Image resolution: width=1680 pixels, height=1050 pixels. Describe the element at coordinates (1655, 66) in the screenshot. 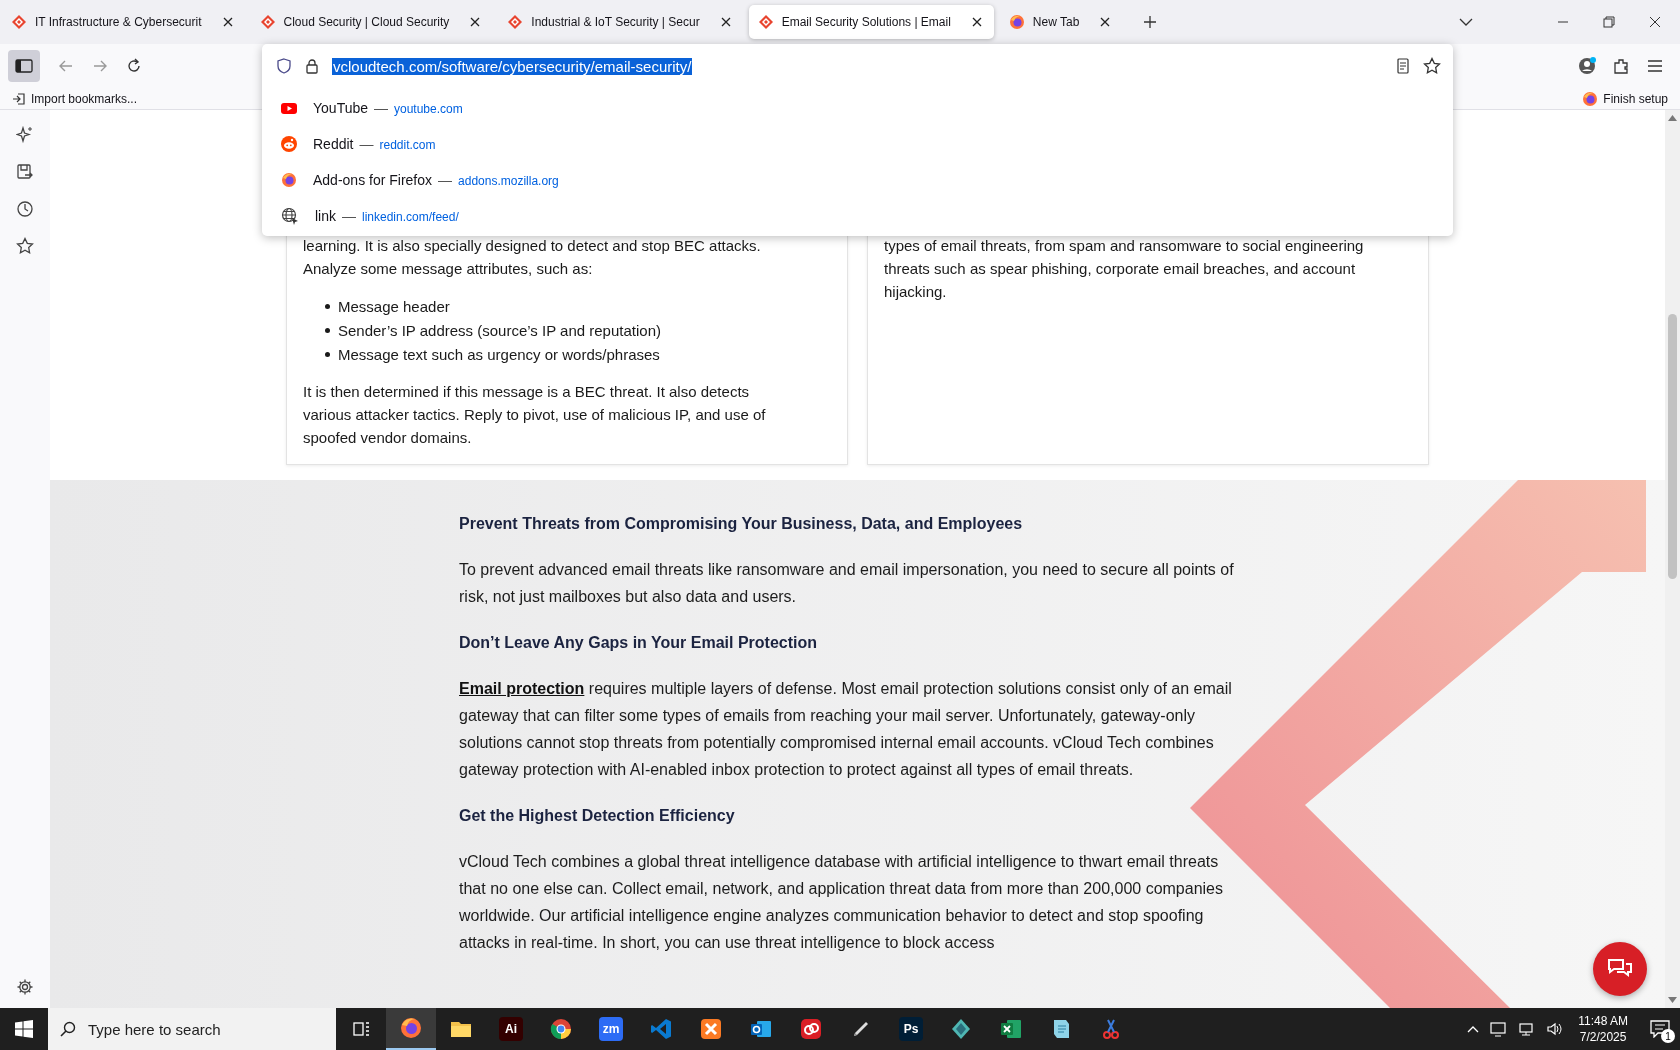

I see `menu-icon` at that location.